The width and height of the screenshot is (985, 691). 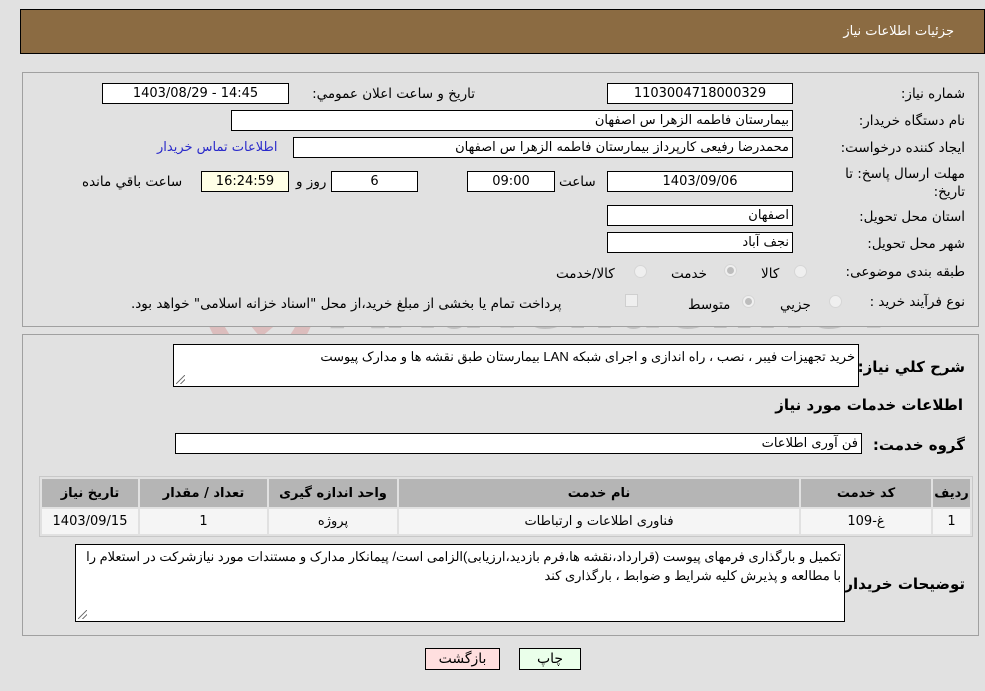 I want to click on process-radio-minor, so click(x=835, y=301).